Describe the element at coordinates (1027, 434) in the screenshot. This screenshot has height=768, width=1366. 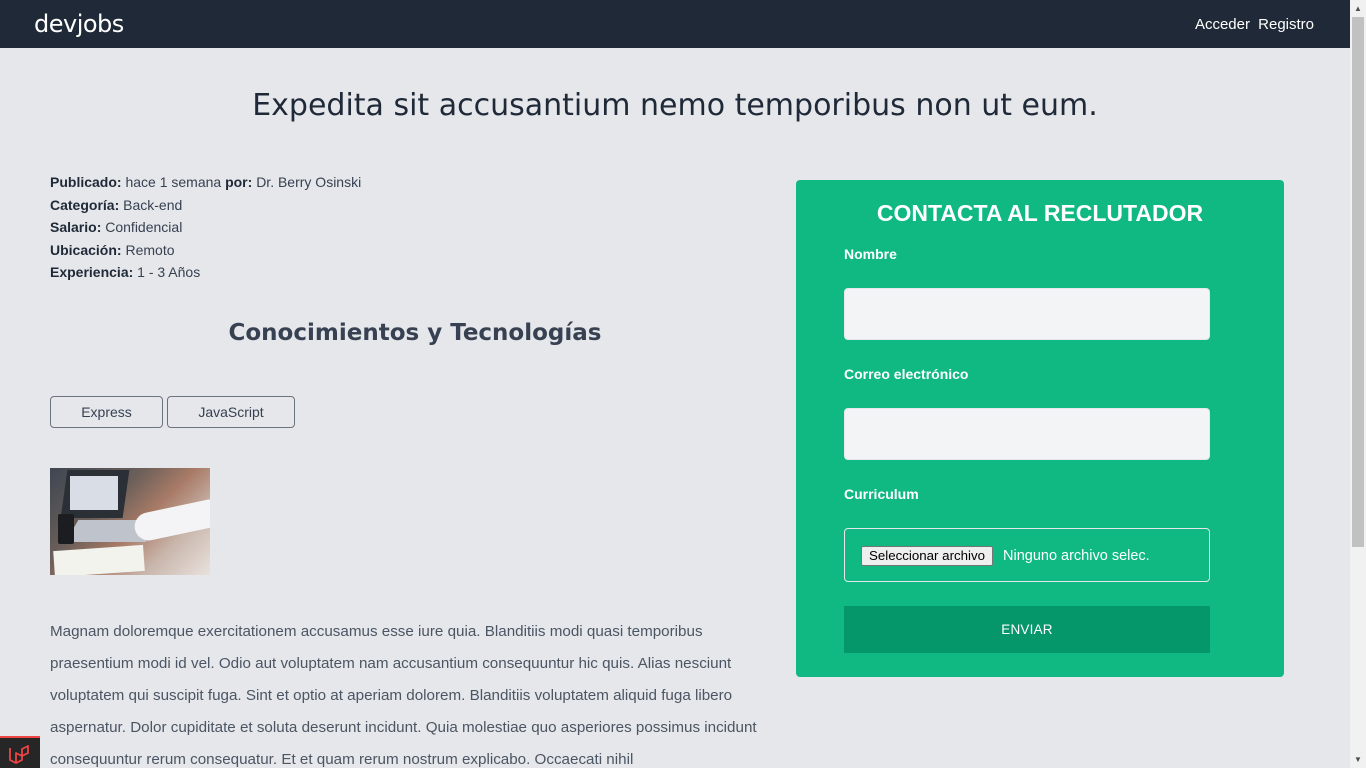
I see `email-input` at that location.